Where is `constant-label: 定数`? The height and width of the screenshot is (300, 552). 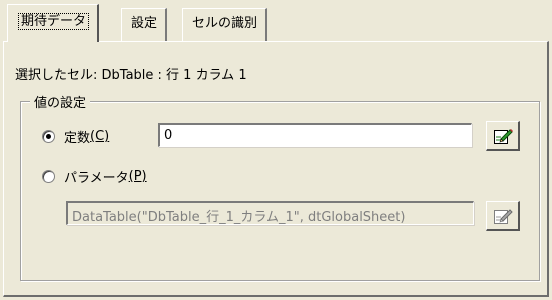
constant-label: 定数 is located at coordinates (77, 138).